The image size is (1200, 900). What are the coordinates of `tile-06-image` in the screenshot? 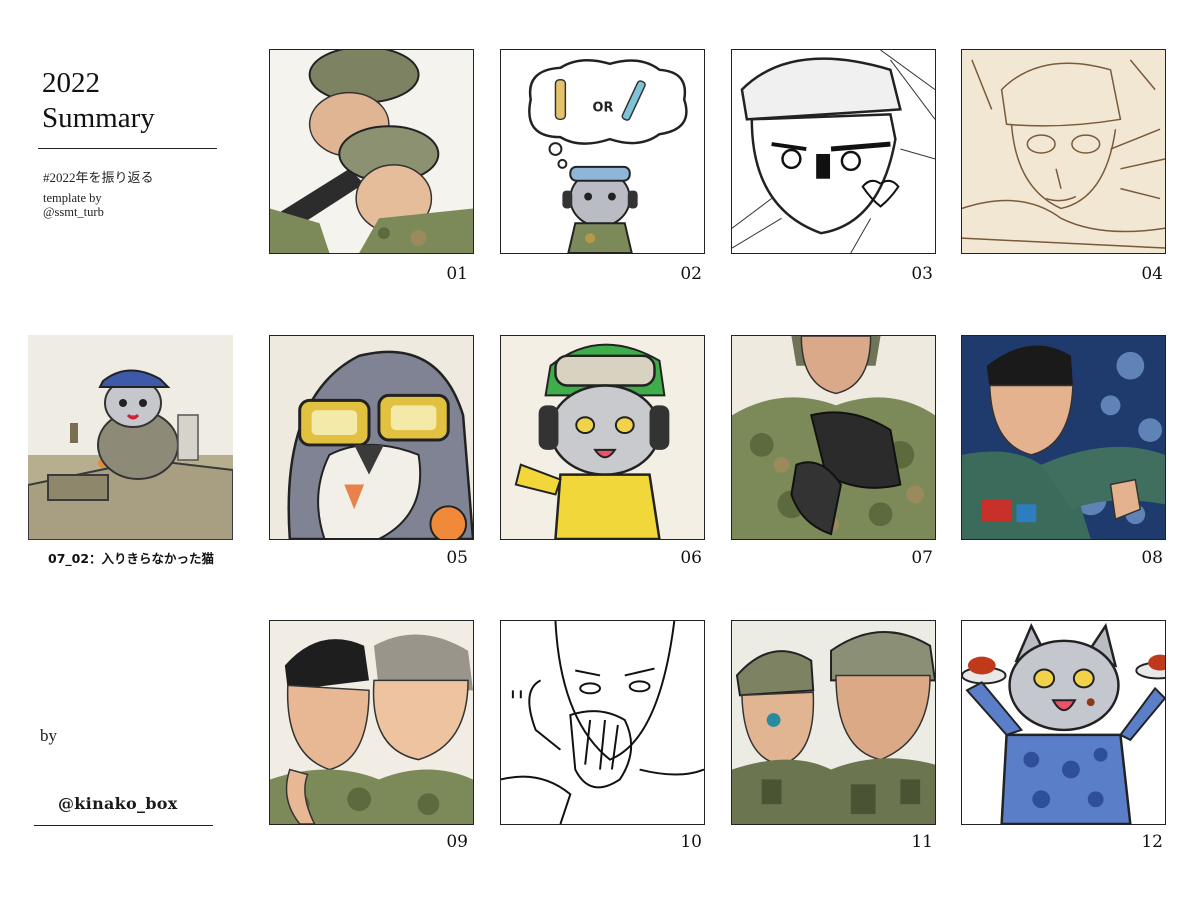 It's located at (602, 437).